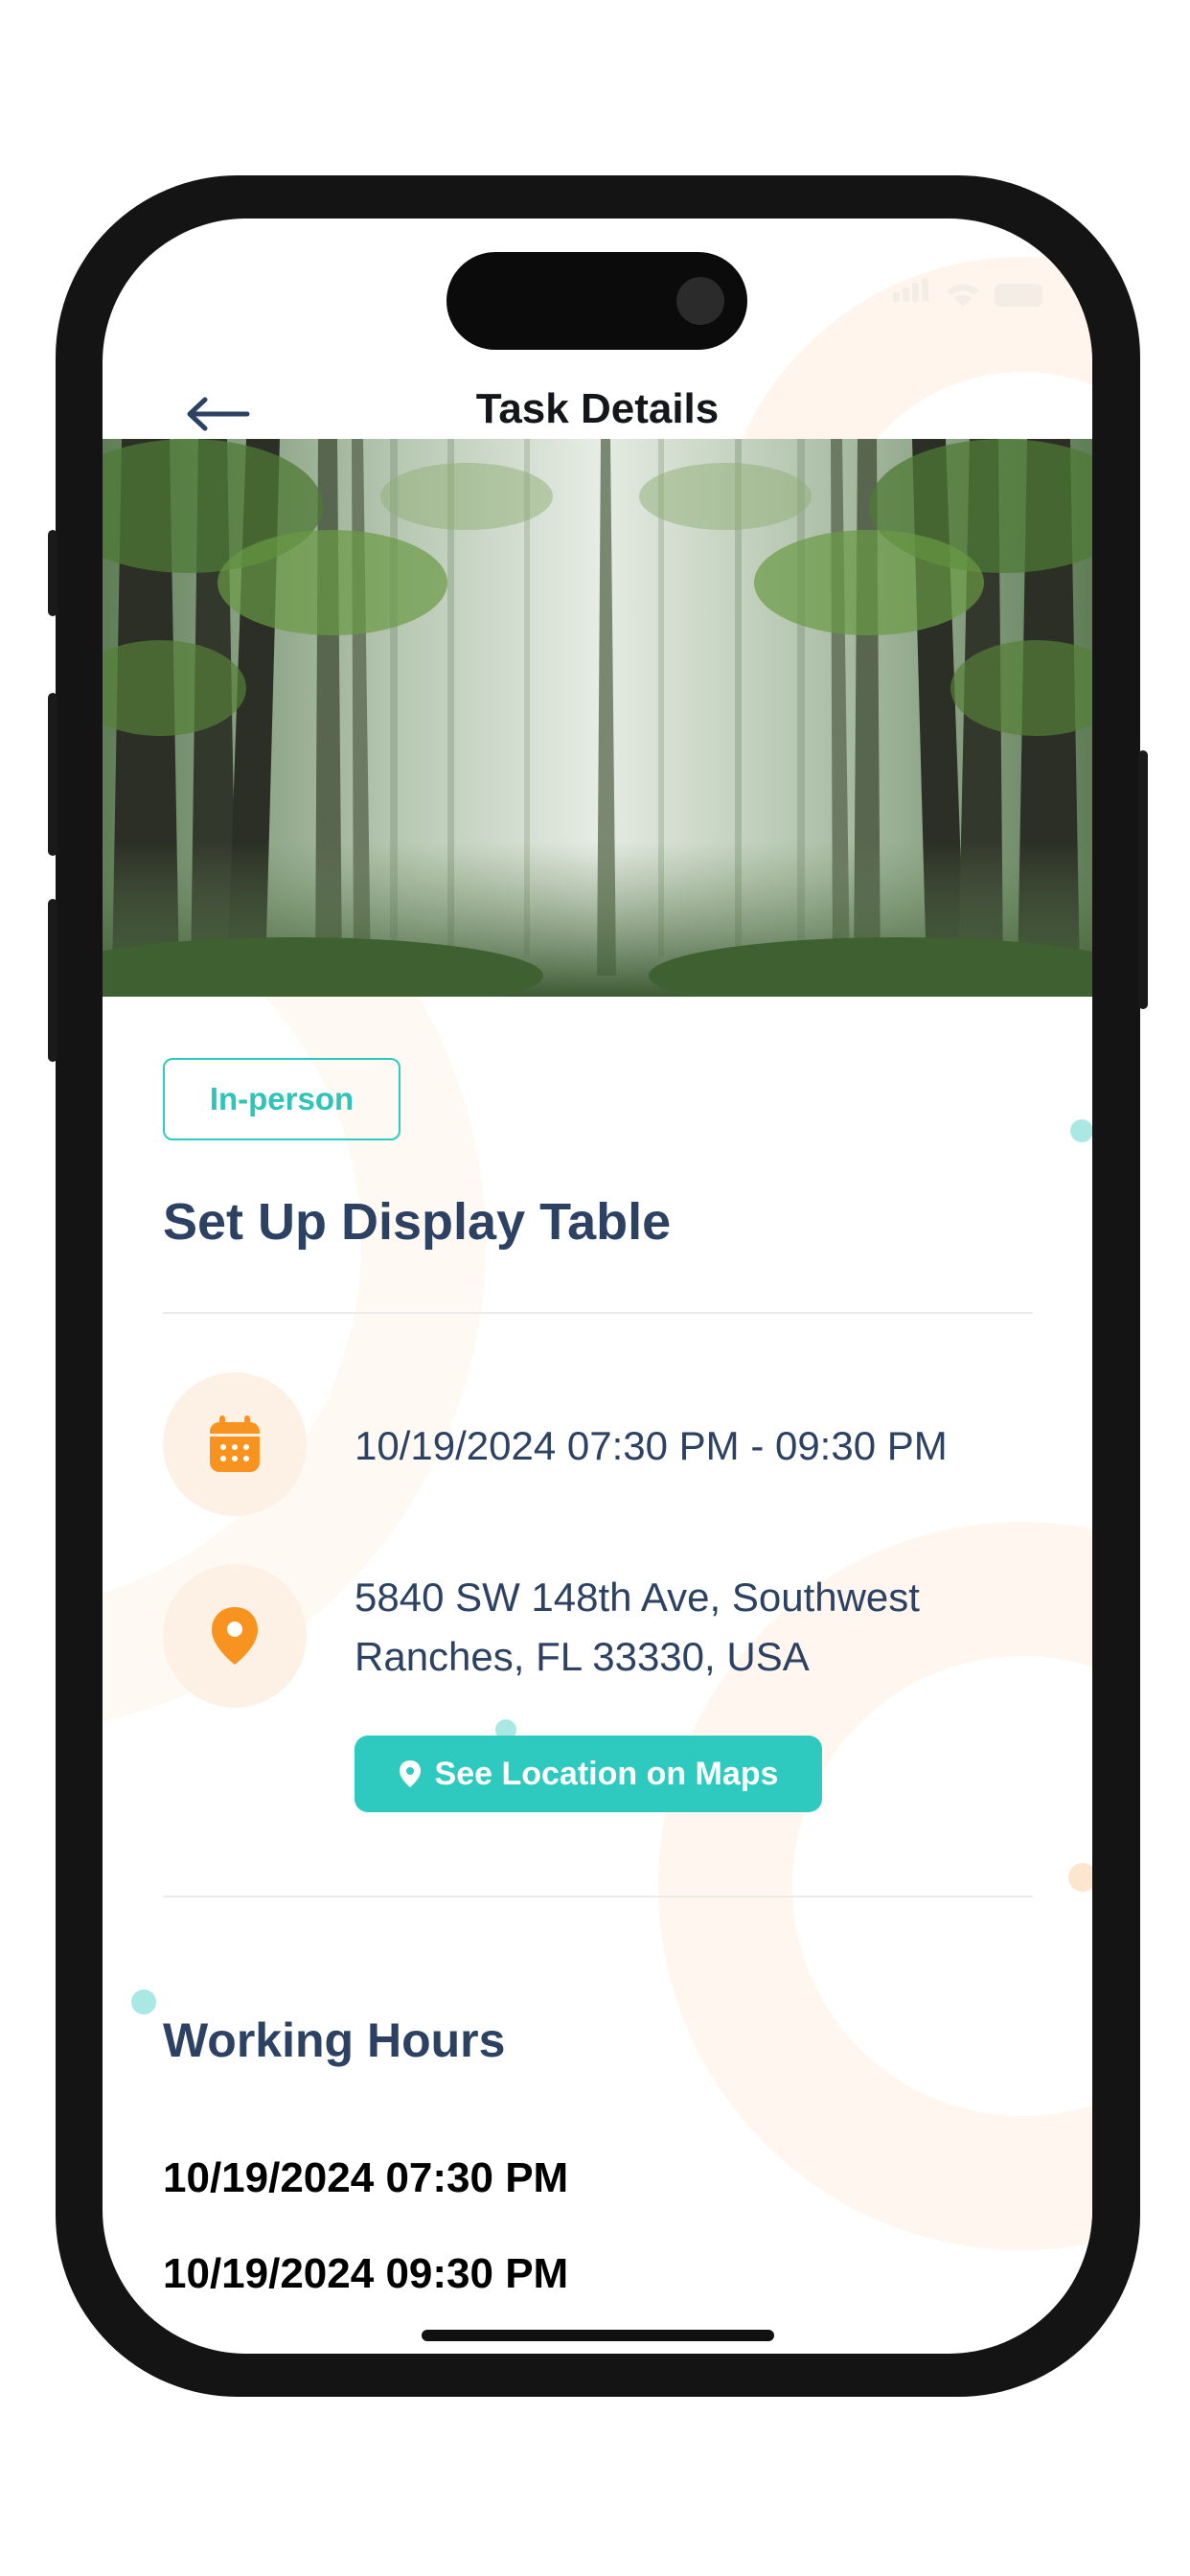 Image resolution: width=1190 pixels, height=2576 pixels. I want to click on divider-bottom, so click(598, 1897).